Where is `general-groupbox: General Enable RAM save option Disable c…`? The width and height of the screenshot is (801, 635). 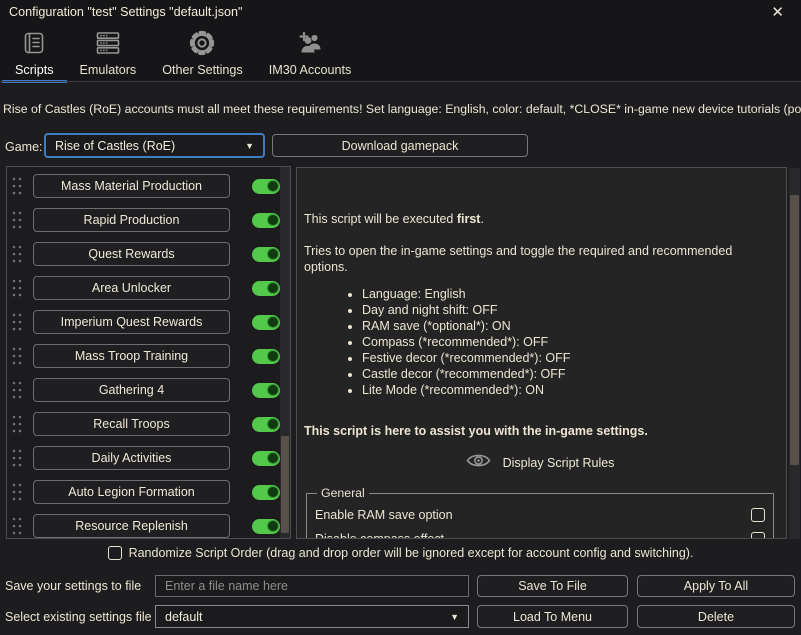 general-groupbox: General Enable RAM save option Disable c… is located at coordinates (540, 511).